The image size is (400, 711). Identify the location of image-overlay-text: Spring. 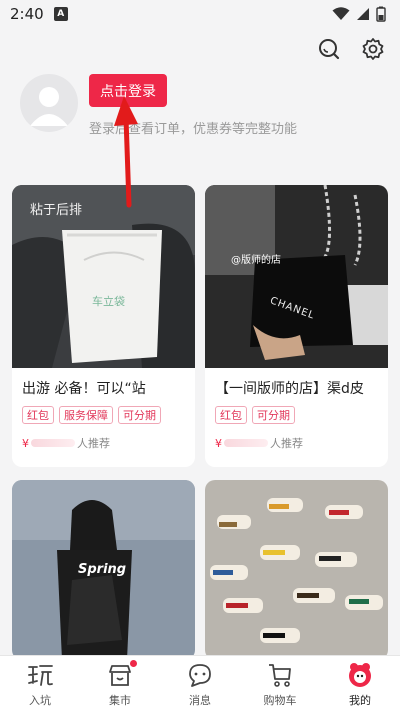
(102, 569).